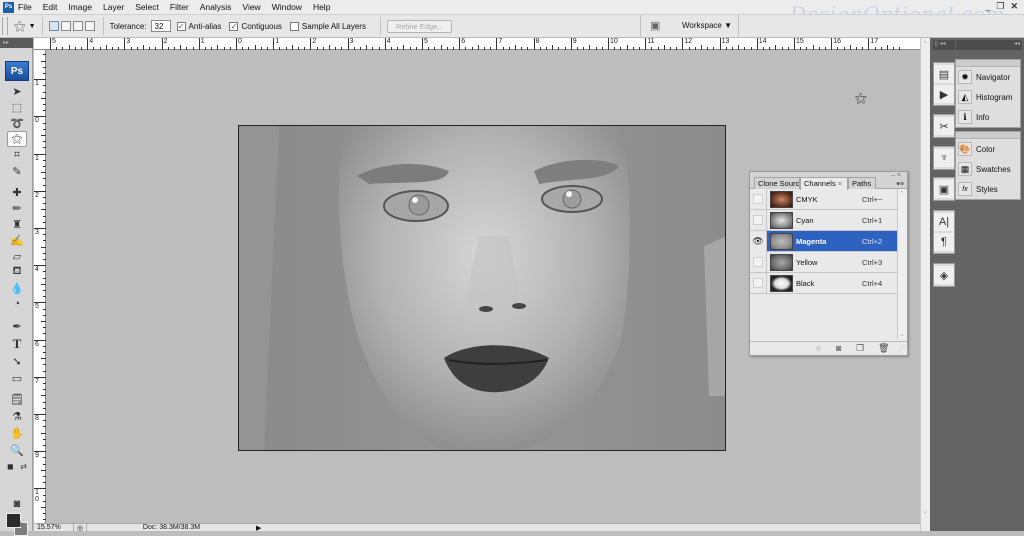 The height and width of the screenshot is (536, 1024). What do you see at coordinates (944, 158) in the screenshot?
I see `brushes-icon: ♆` at bounding box center [944, 158].